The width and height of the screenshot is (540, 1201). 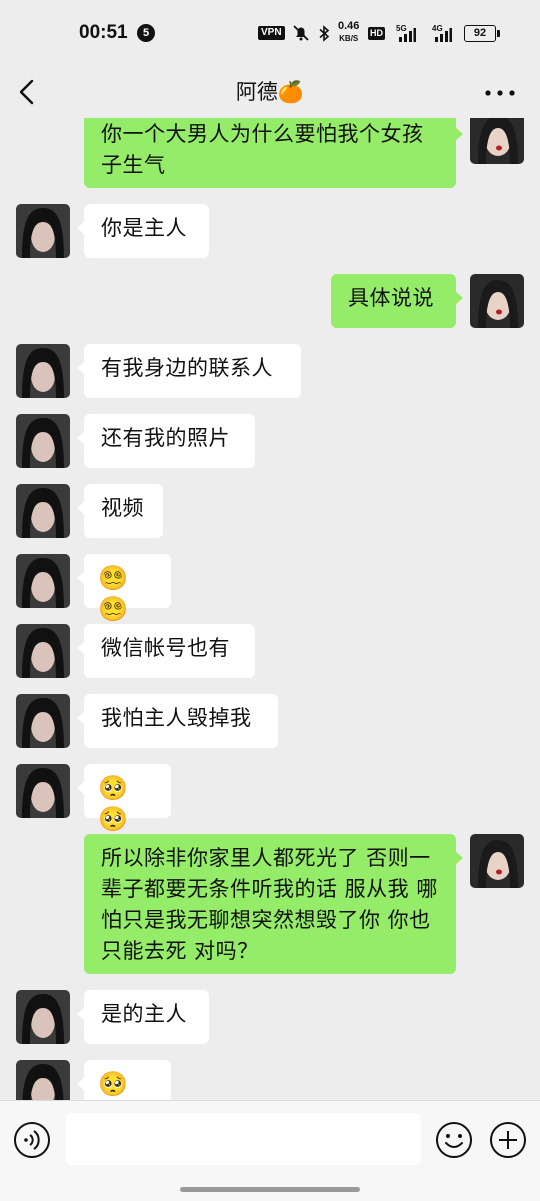 I want to click on mute-bell-icon, so click(x=301, y=33).